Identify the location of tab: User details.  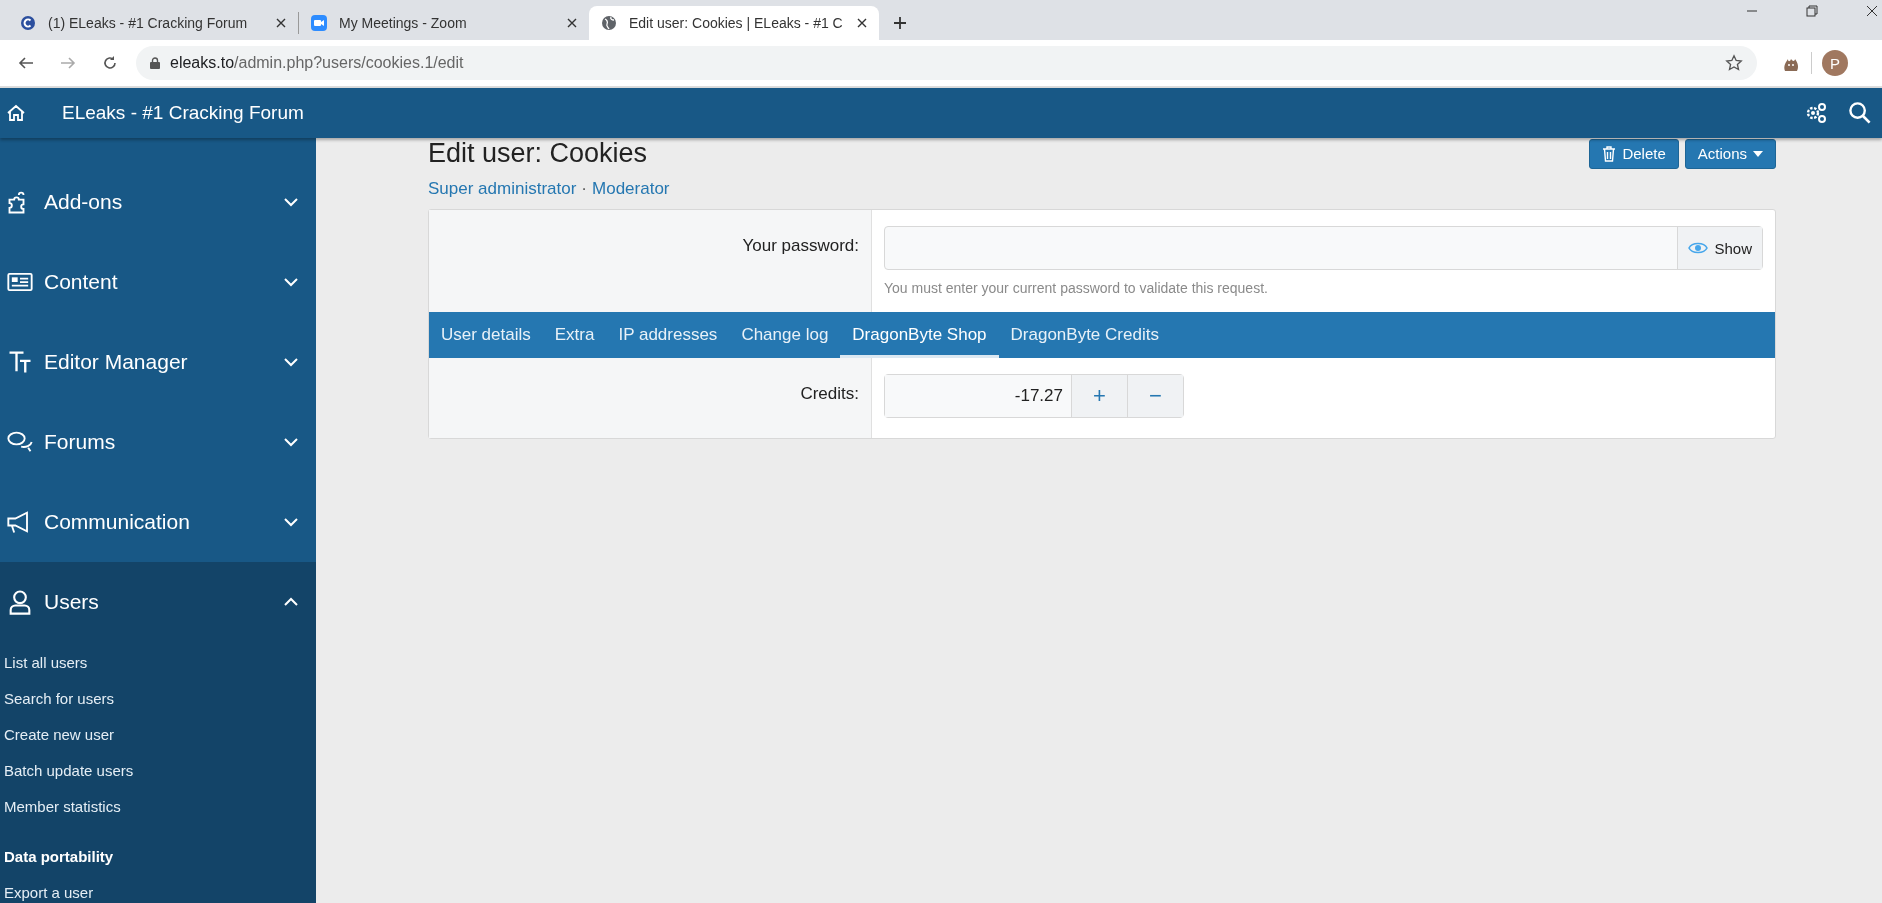
(486, 335).